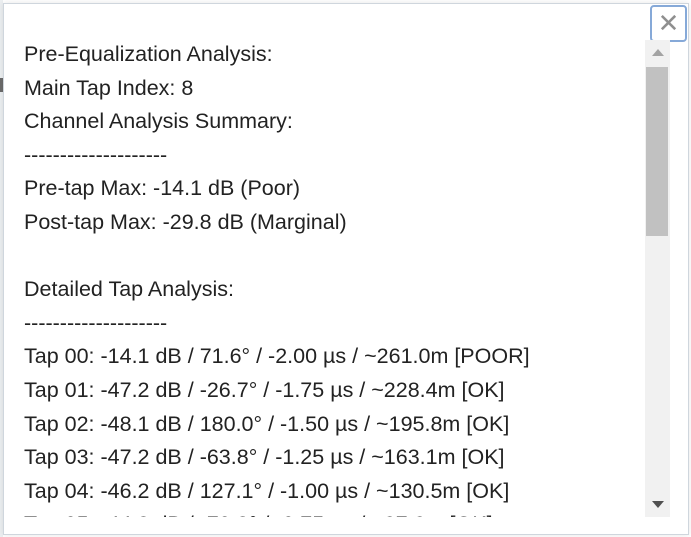 The height and width of the screenshot is (537, 691). I want to click on scroll-down-arrow-icon, so click(657, 504).